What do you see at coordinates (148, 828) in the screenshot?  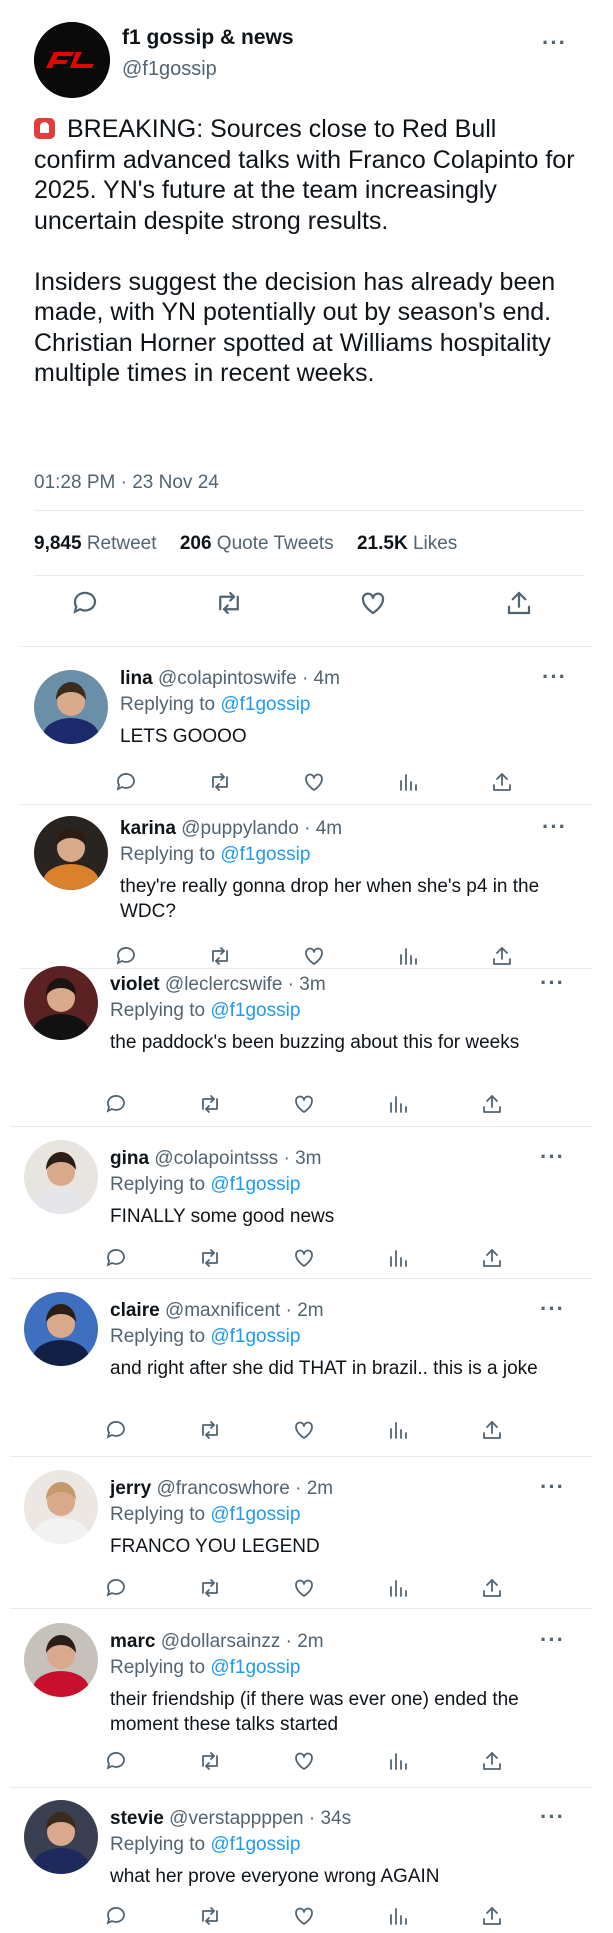 I see `reply-author-name: karina` at bounding box center [148, 828].